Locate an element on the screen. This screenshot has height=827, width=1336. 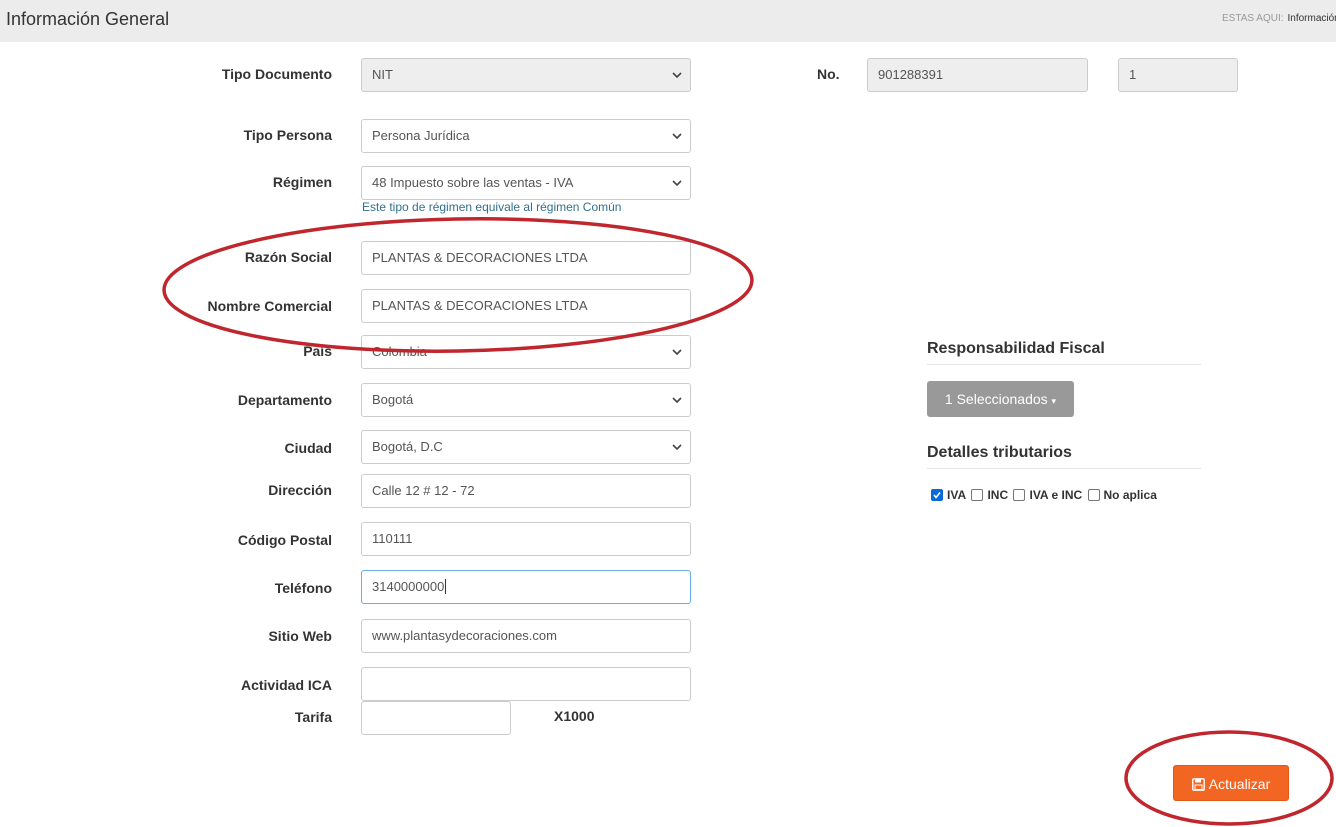
tipo-persona-select: Persona Jurídica is located at coordinates (526, 136).